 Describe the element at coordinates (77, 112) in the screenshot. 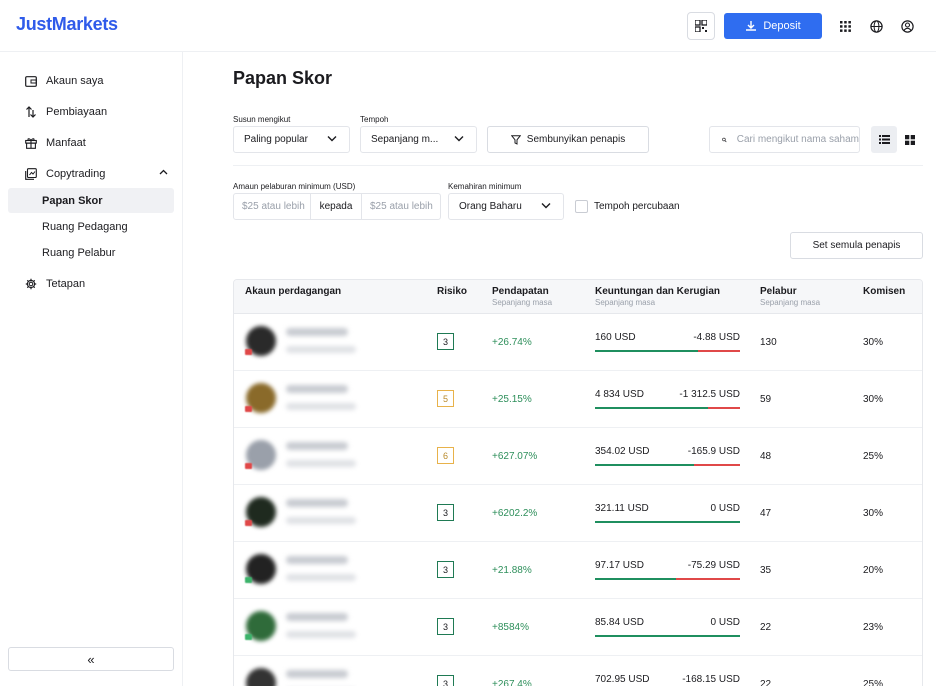

I see `sidebar-item-label: Pembiayaan` at that location.